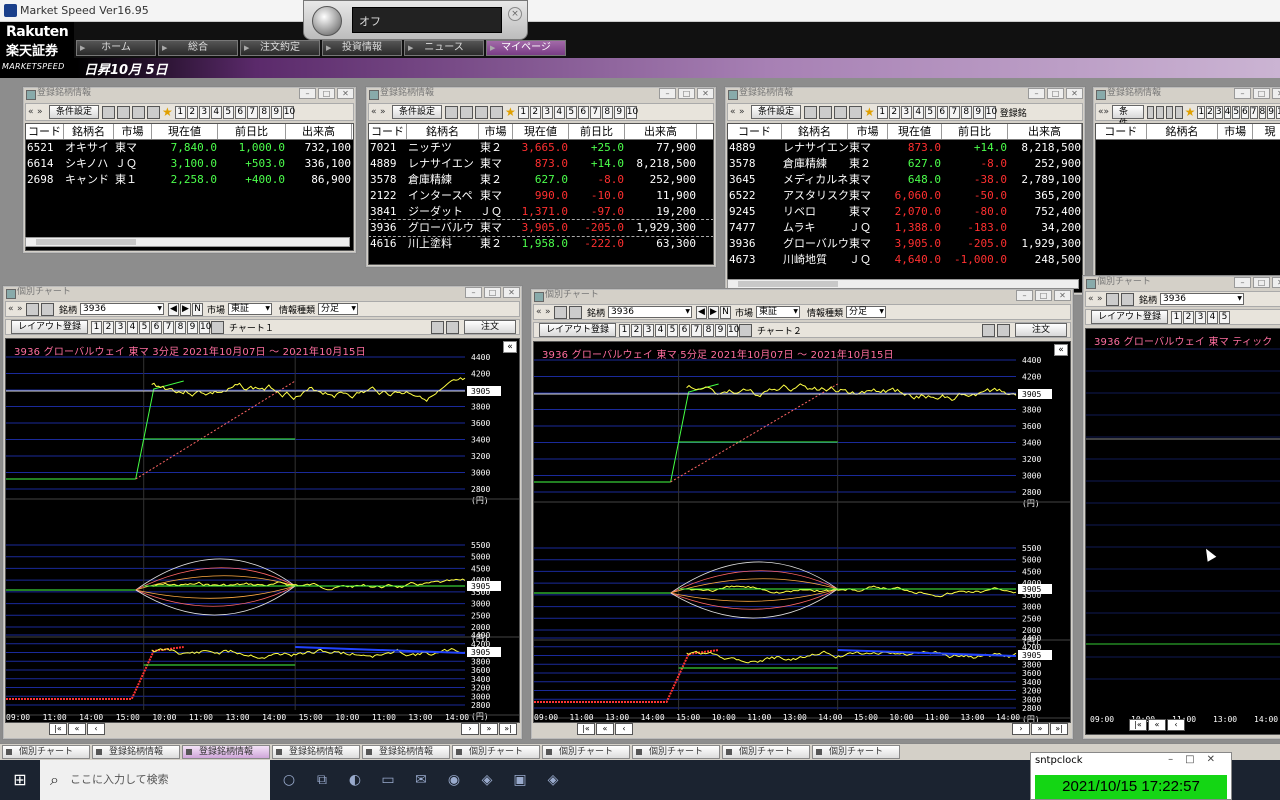 Image resolution: width=1280 pixels, height=800 pixels. Describe the element at coordinates (189, 164) in the screenshot. I see `table-row: 6614 シキノハ ＪＱ 3,100.0 +503.0 336,100` at that location.